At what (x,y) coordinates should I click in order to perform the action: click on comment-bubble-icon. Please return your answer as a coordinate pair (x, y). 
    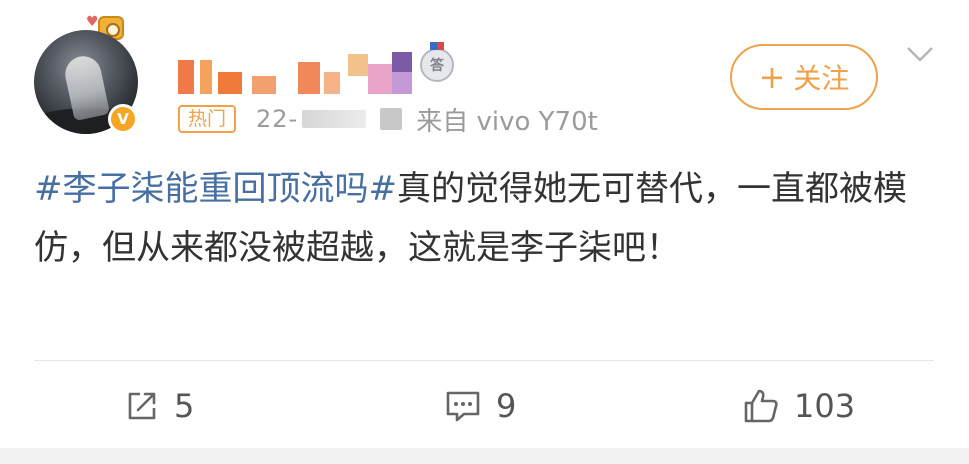
    Looking at the image, I should click on (463, 406).